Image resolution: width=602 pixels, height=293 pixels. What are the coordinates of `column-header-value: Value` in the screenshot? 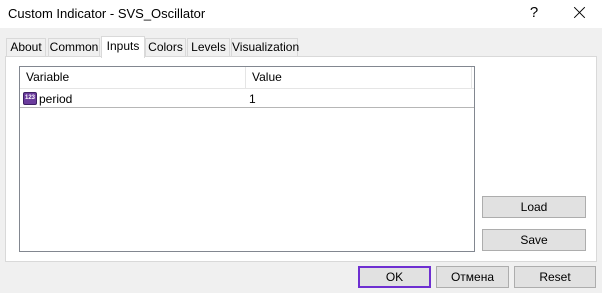 It's located at (264, 78).